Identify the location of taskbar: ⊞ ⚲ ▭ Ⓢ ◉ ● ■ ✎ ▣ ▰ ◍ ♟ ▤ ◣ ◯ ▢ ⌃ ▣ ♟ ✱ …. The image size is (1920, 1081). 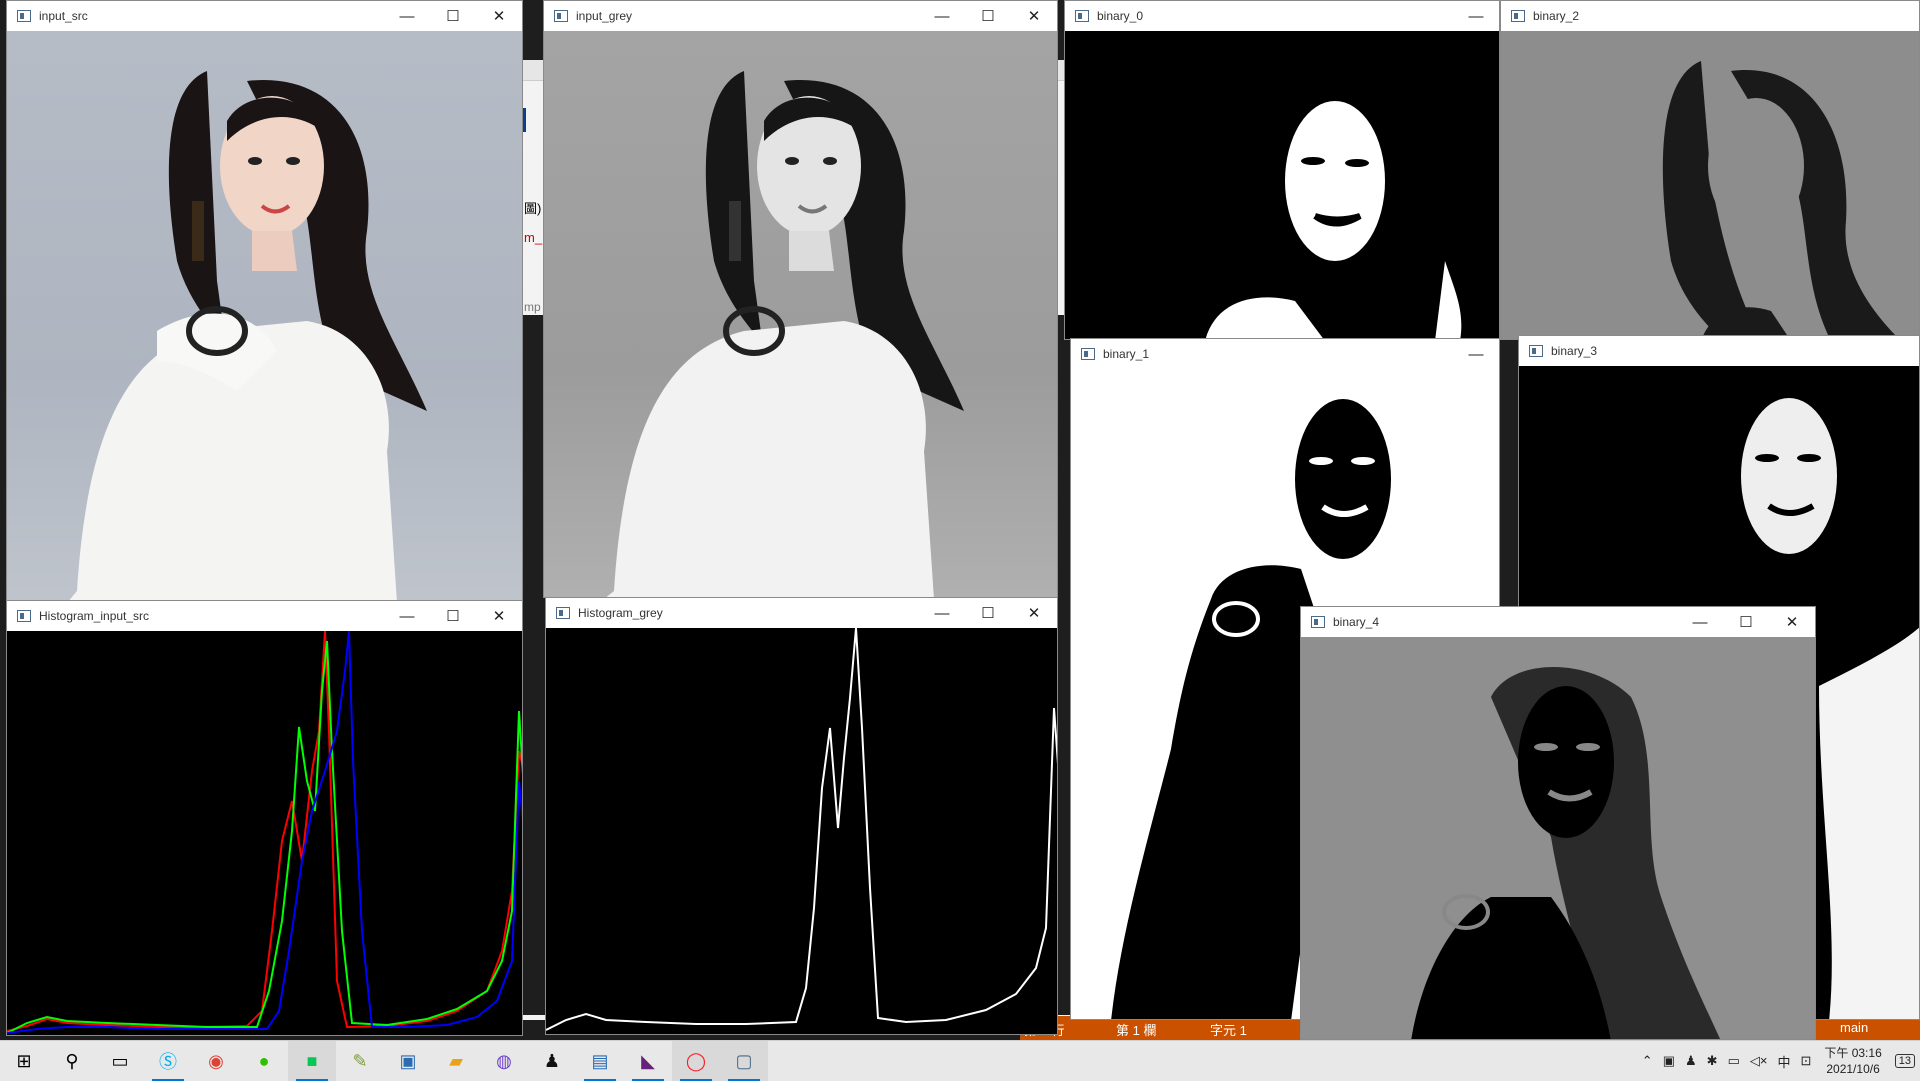
(960, 1060).